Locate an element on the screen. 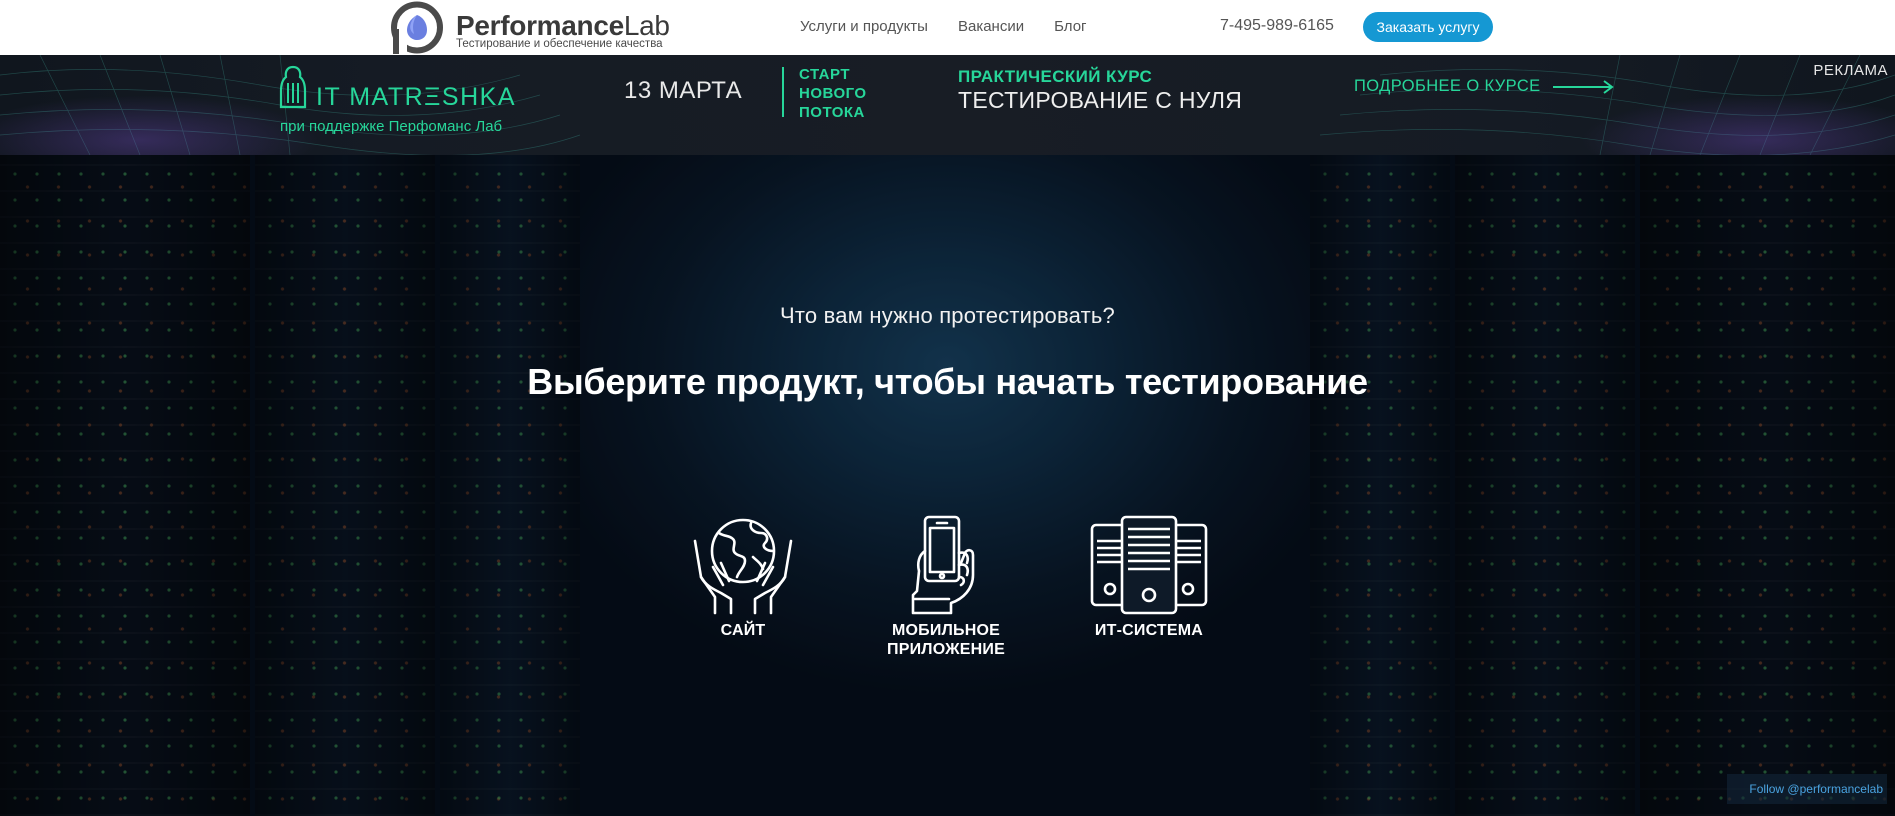  course-title: ТЕСТИРОВАНИЕ С НУЛЯ is located at coordinates (1100, 100).